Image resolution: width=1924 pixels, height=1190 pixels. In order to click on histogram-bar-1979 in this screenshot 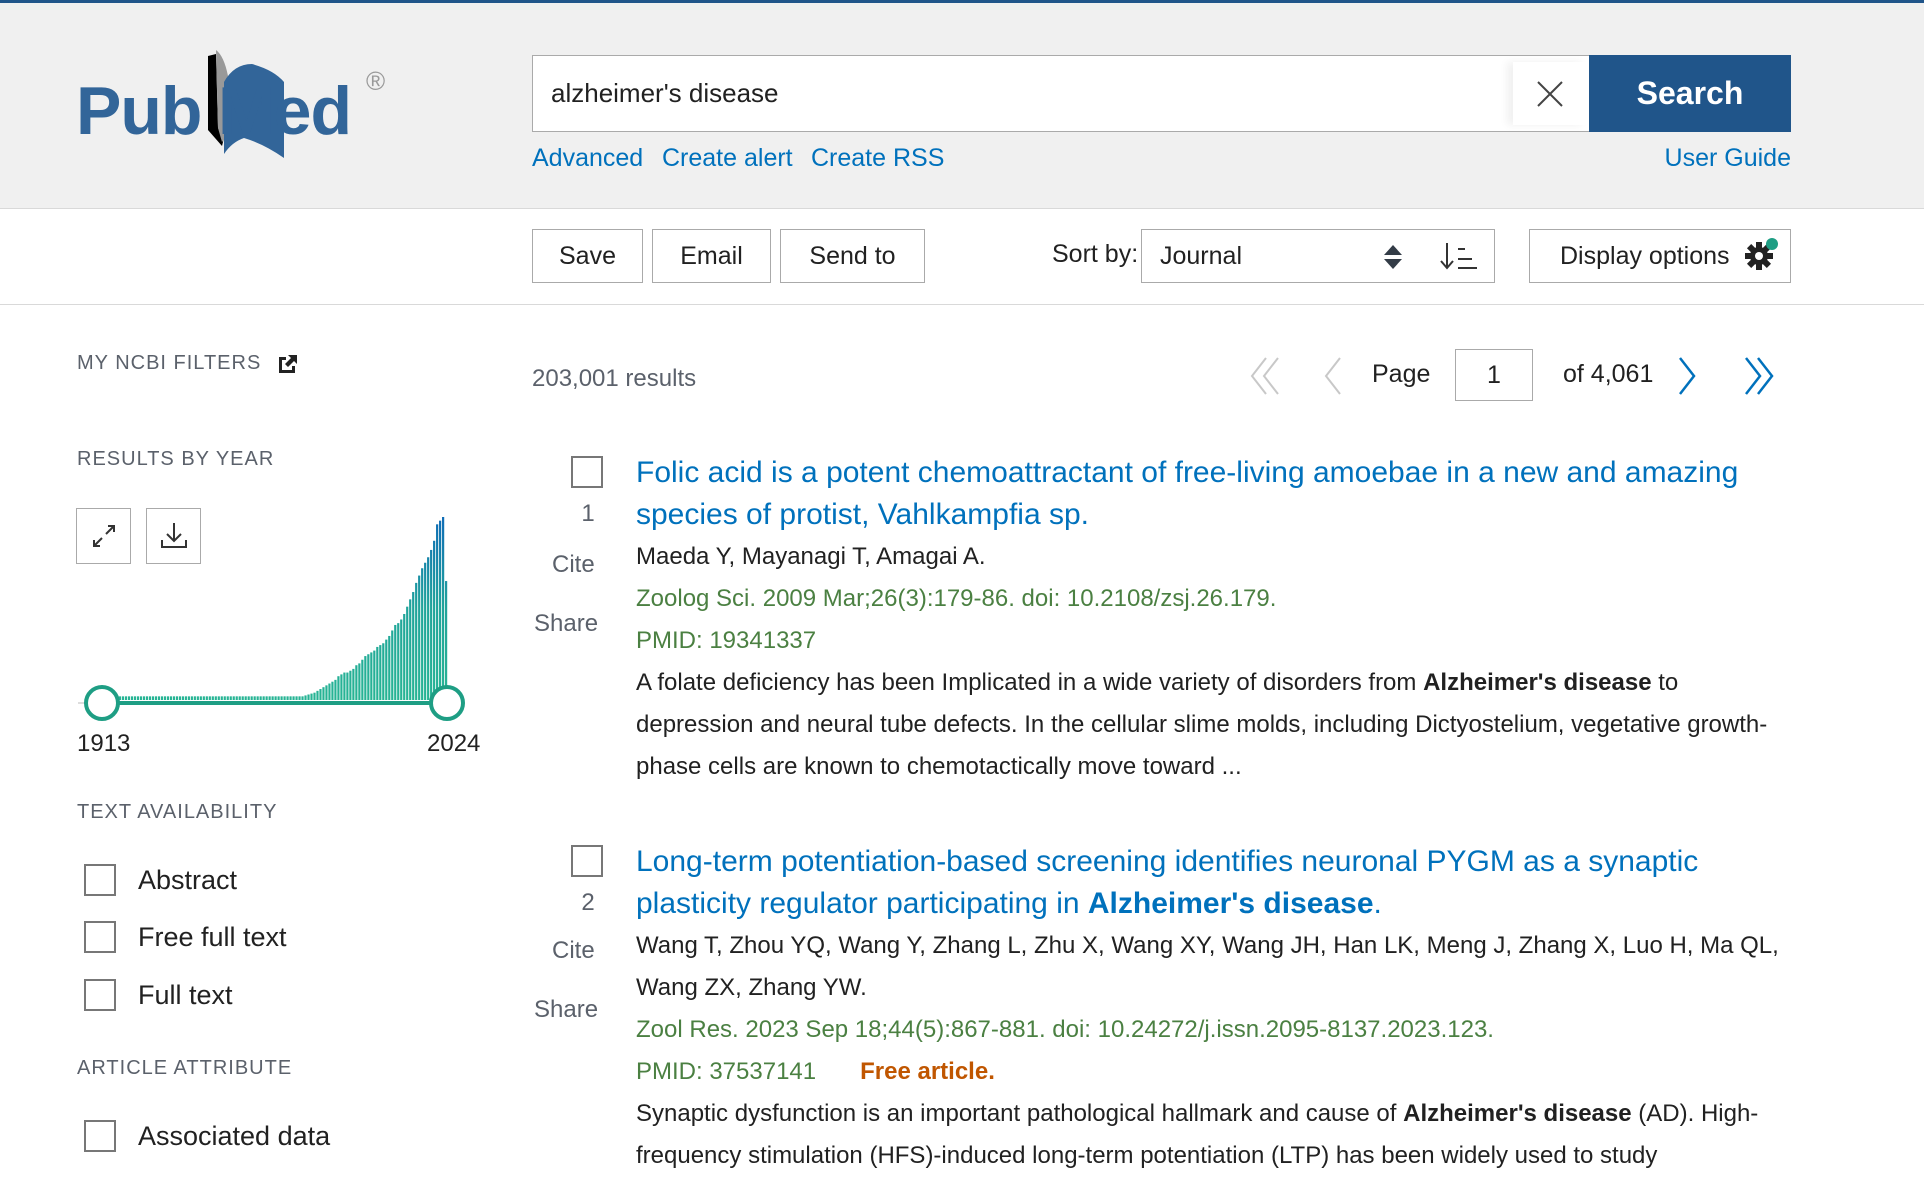, I will do `click(308, 697)`.